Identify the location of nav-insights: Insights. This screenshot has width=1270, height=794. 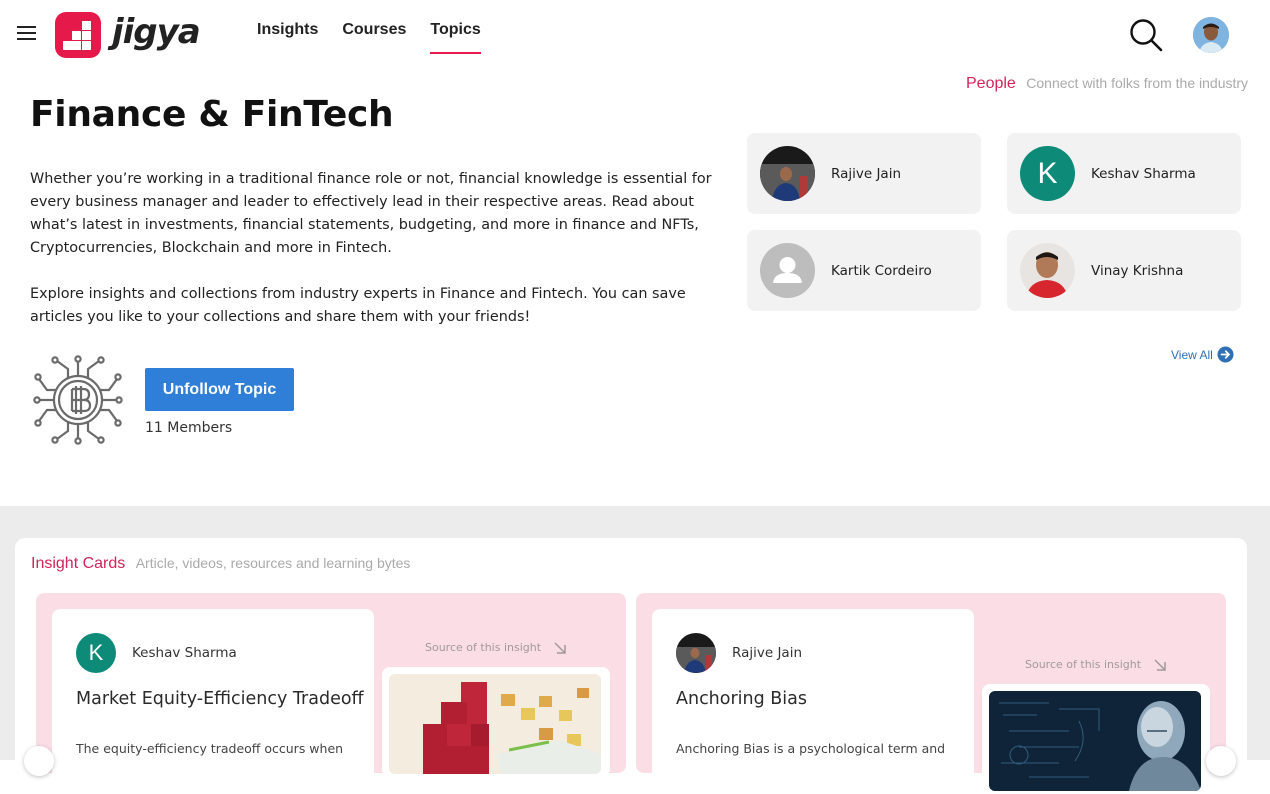
(287, 37).